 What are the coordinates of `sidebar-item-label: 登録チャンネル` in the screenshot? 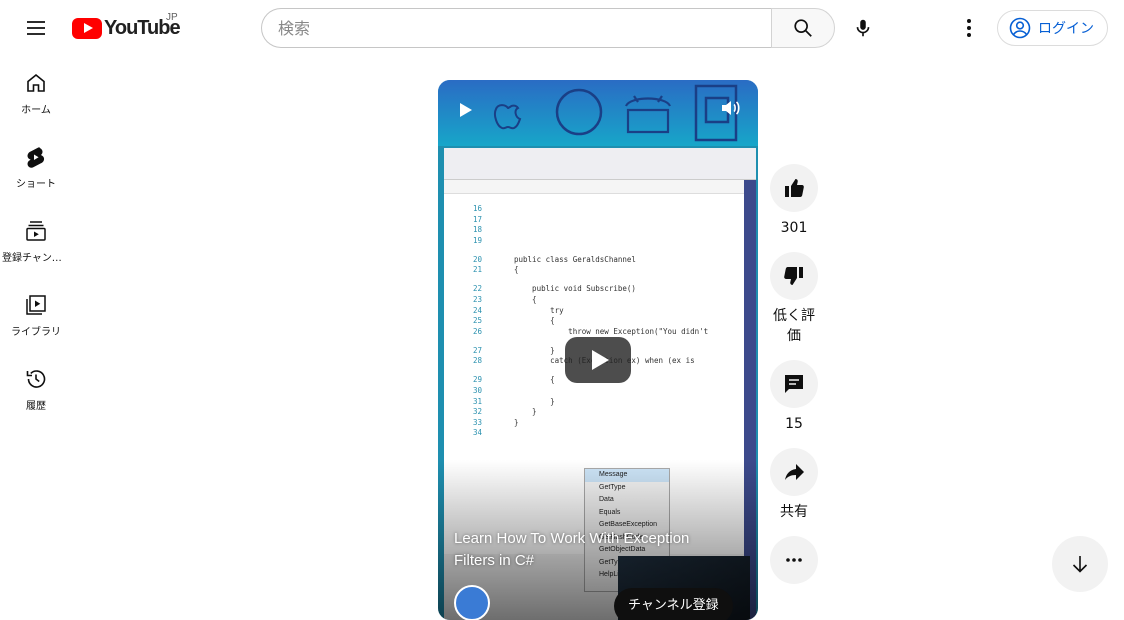 It's located at (36, 258).